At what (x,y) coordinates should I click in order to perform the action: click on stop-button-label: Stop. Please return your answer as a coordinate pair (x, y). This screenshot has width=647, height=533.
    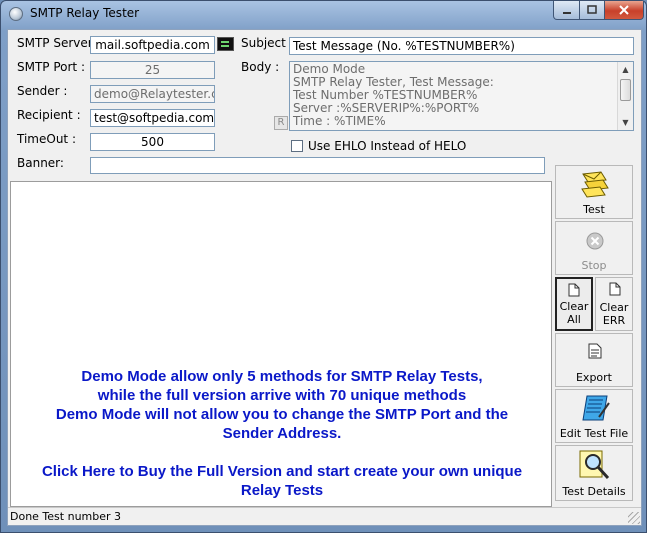
    Looking at the image, I should click on (594, 265).